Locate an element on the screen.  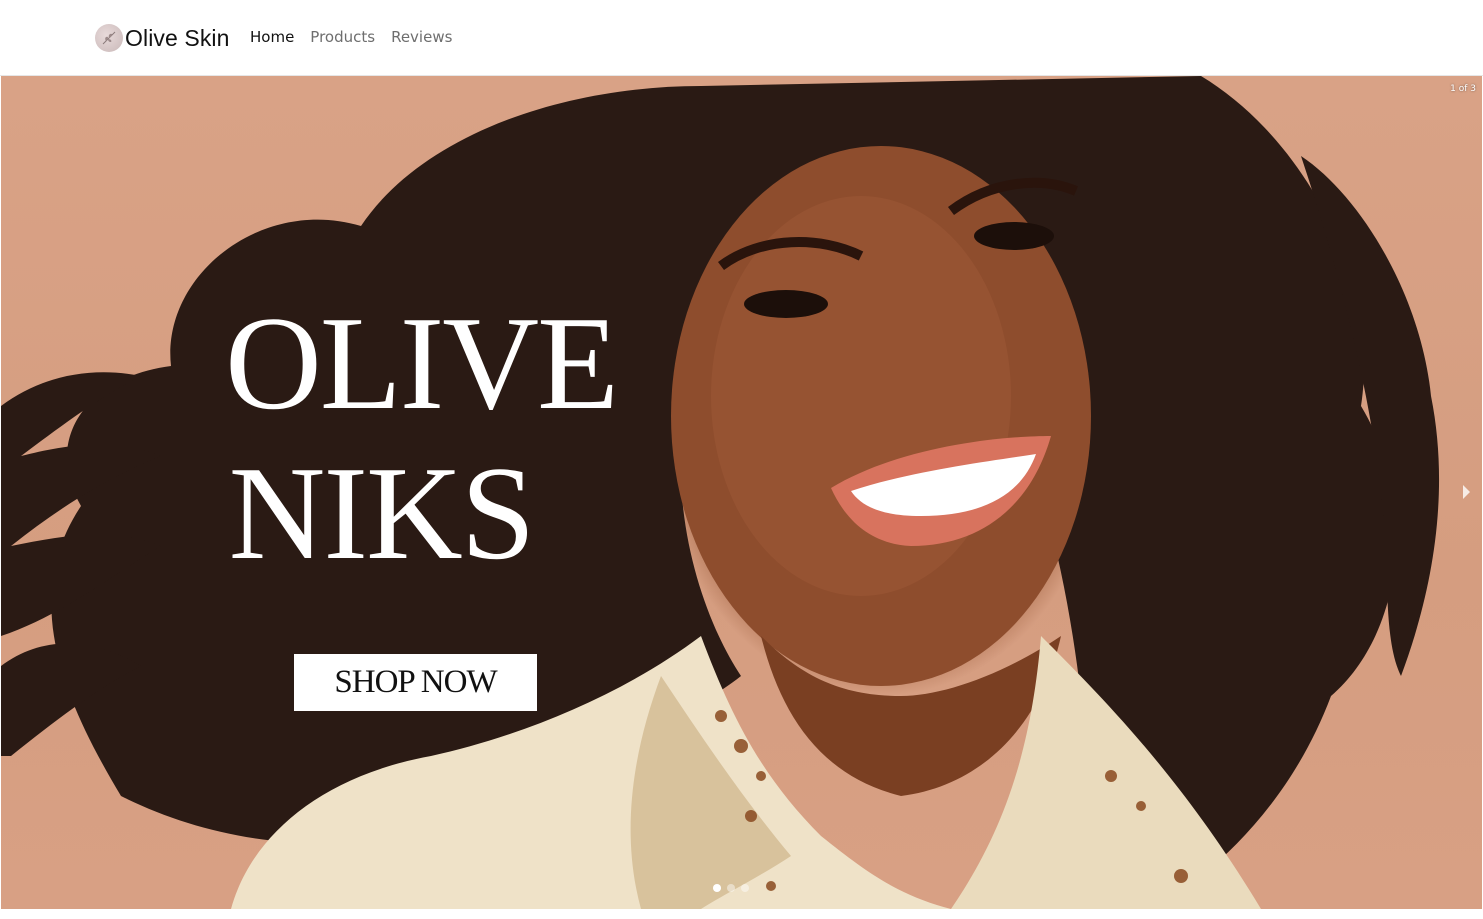
shop-now-button: SHOP NOW is located at coordinates (415, 682).